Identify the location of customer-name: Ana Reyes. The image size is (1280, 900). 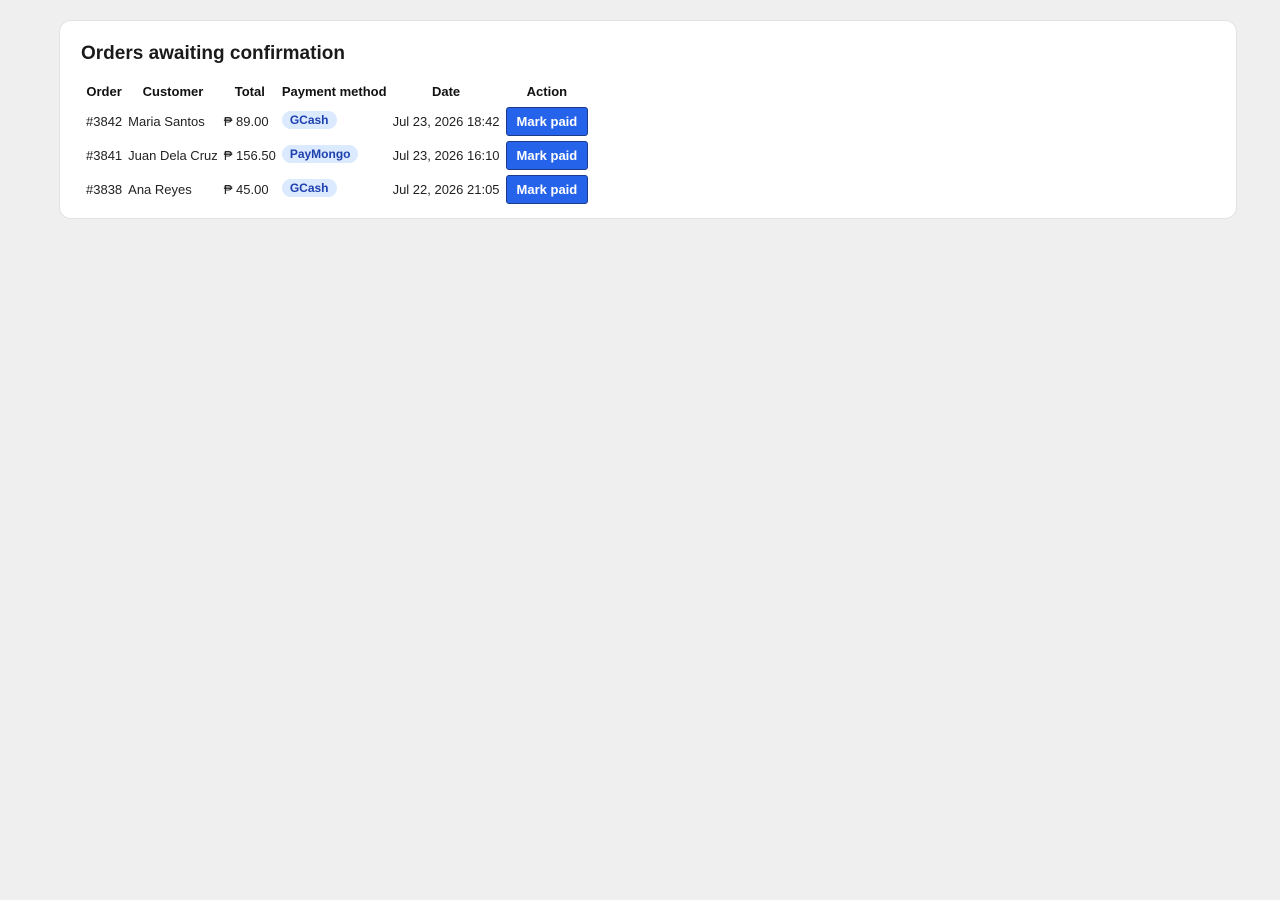
(160, 189).